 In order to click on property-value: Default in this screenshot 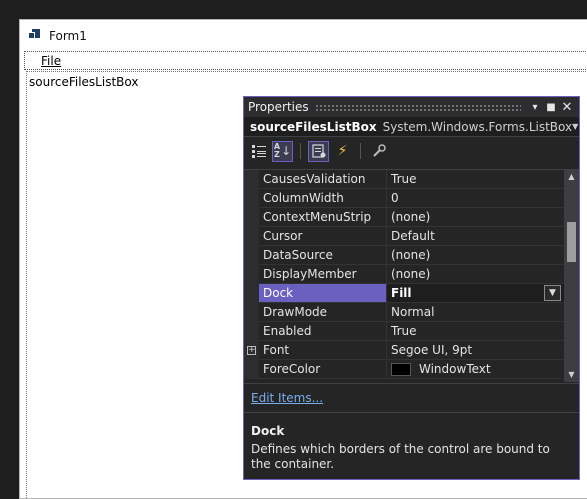, I will do `click(475, 236)`.